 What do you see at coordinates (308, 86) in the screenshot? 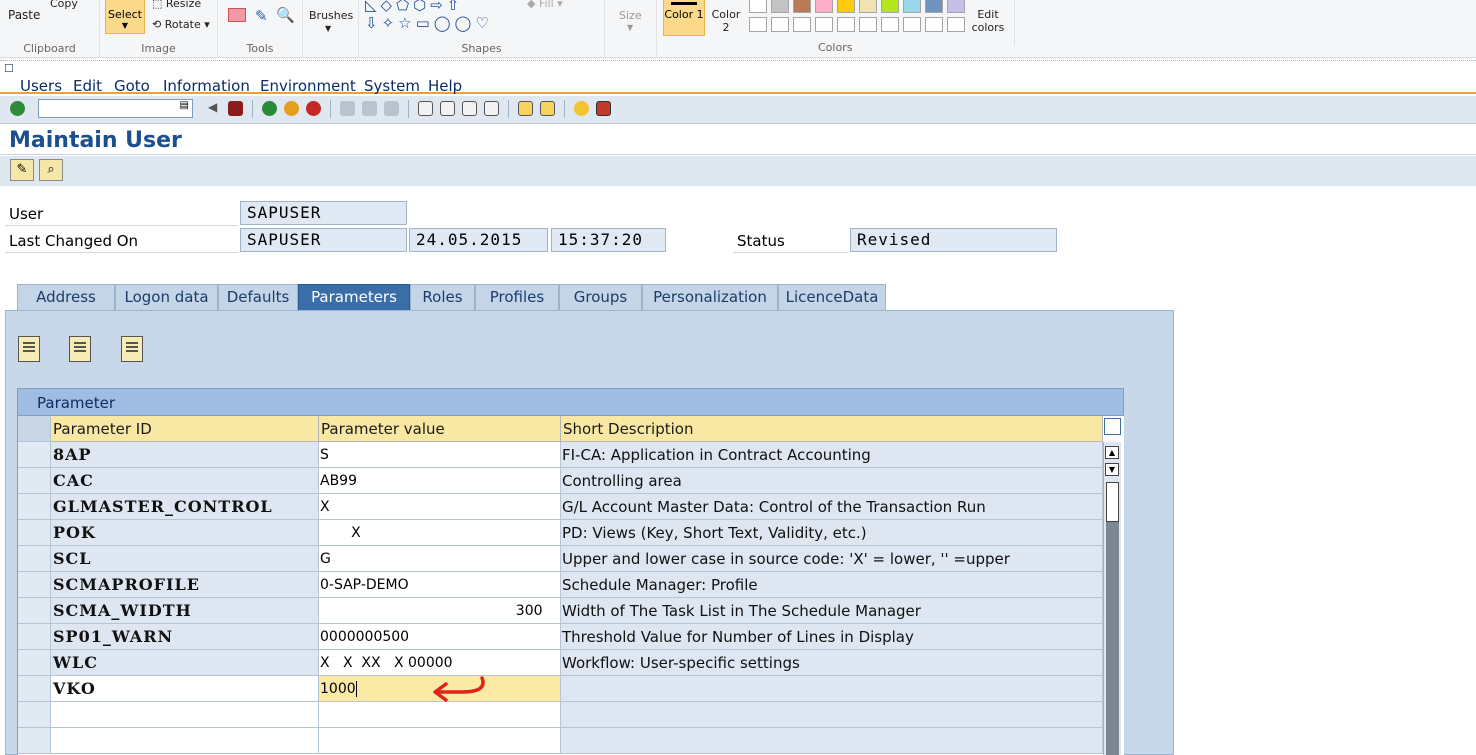
I see `menu-environment: Environment` at bounding box center [308, 86].